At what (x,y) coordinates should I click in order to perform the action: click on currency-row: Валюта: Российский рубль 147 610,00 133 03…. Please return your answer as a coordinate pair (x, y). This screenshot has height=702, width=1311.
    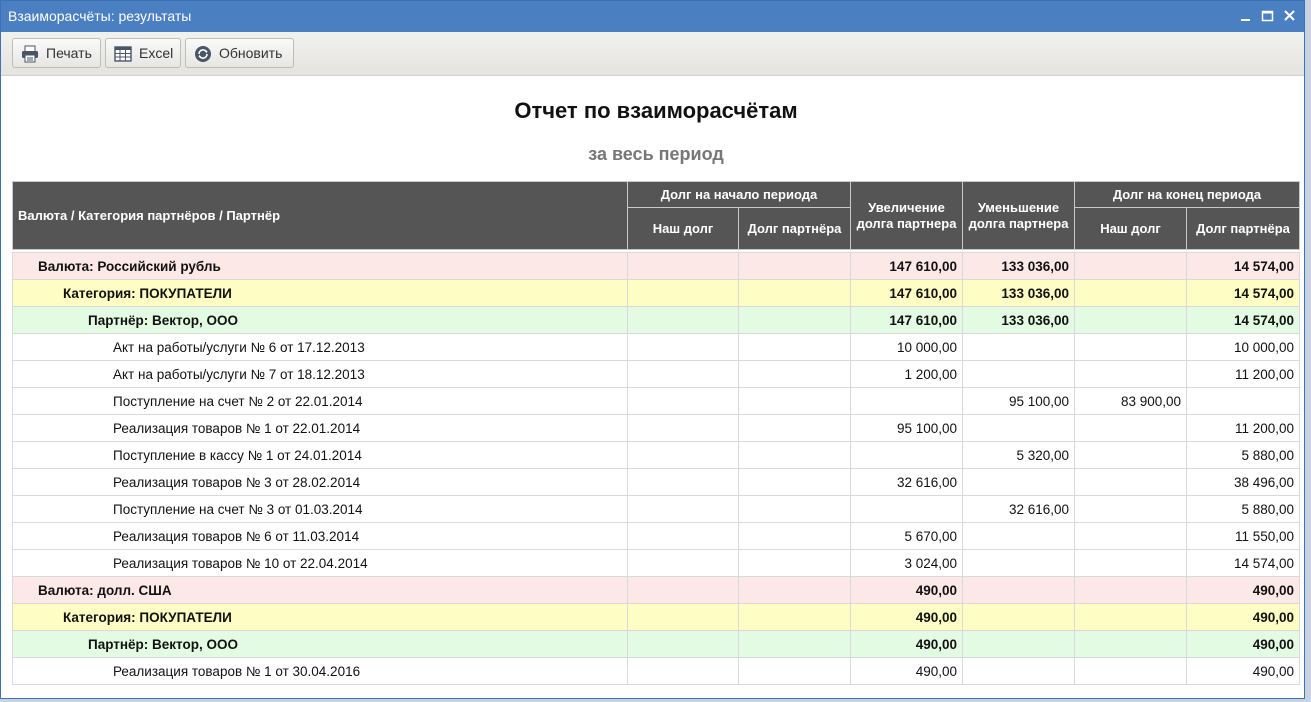
    Looking at the image, I should click on (656, 266).